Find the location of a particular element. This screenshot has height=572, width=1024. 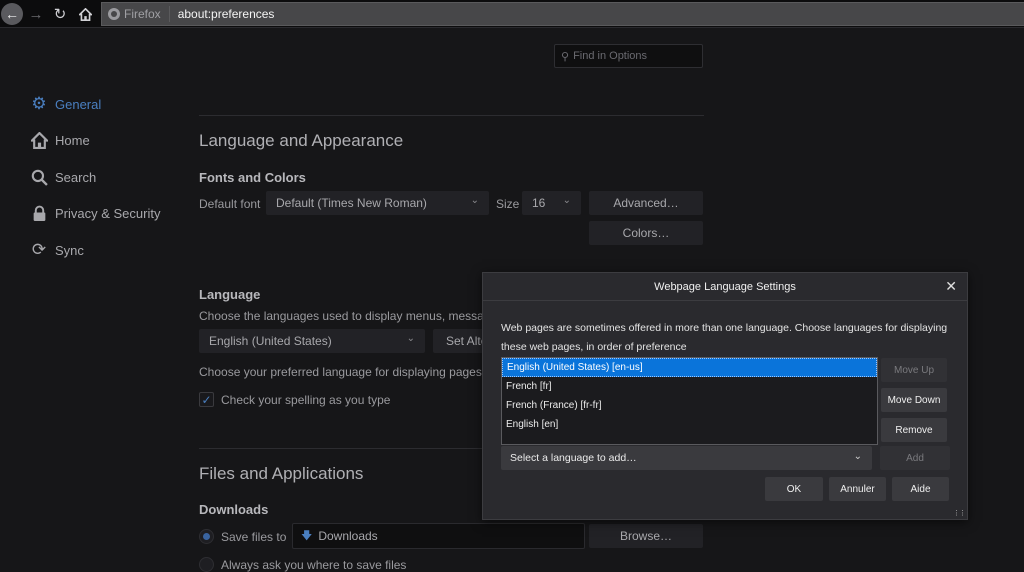

reload-button: ↻ is located at coordinates (60, 14).